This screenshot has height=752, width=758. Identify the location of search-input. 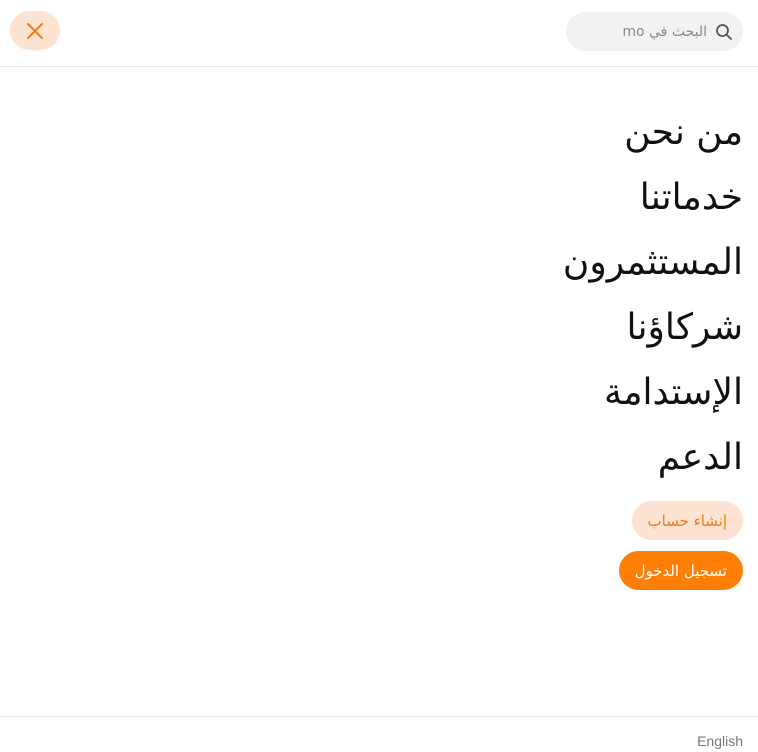
(652, 31).